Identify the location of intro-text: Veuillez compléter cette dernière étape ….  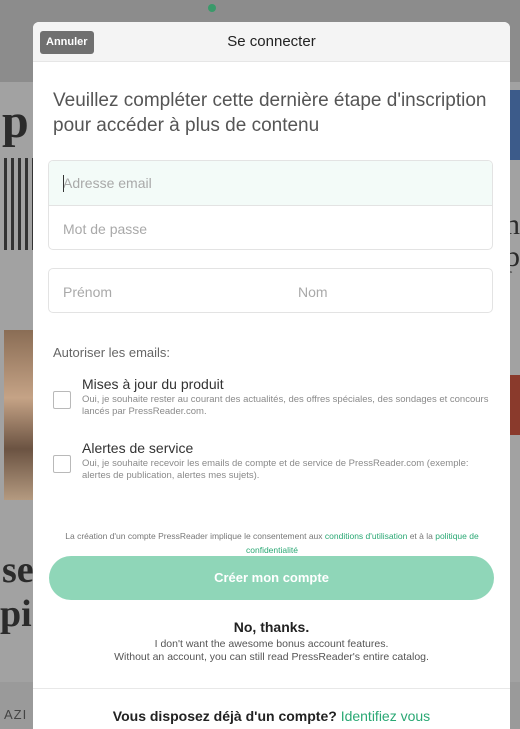
(270, 113).